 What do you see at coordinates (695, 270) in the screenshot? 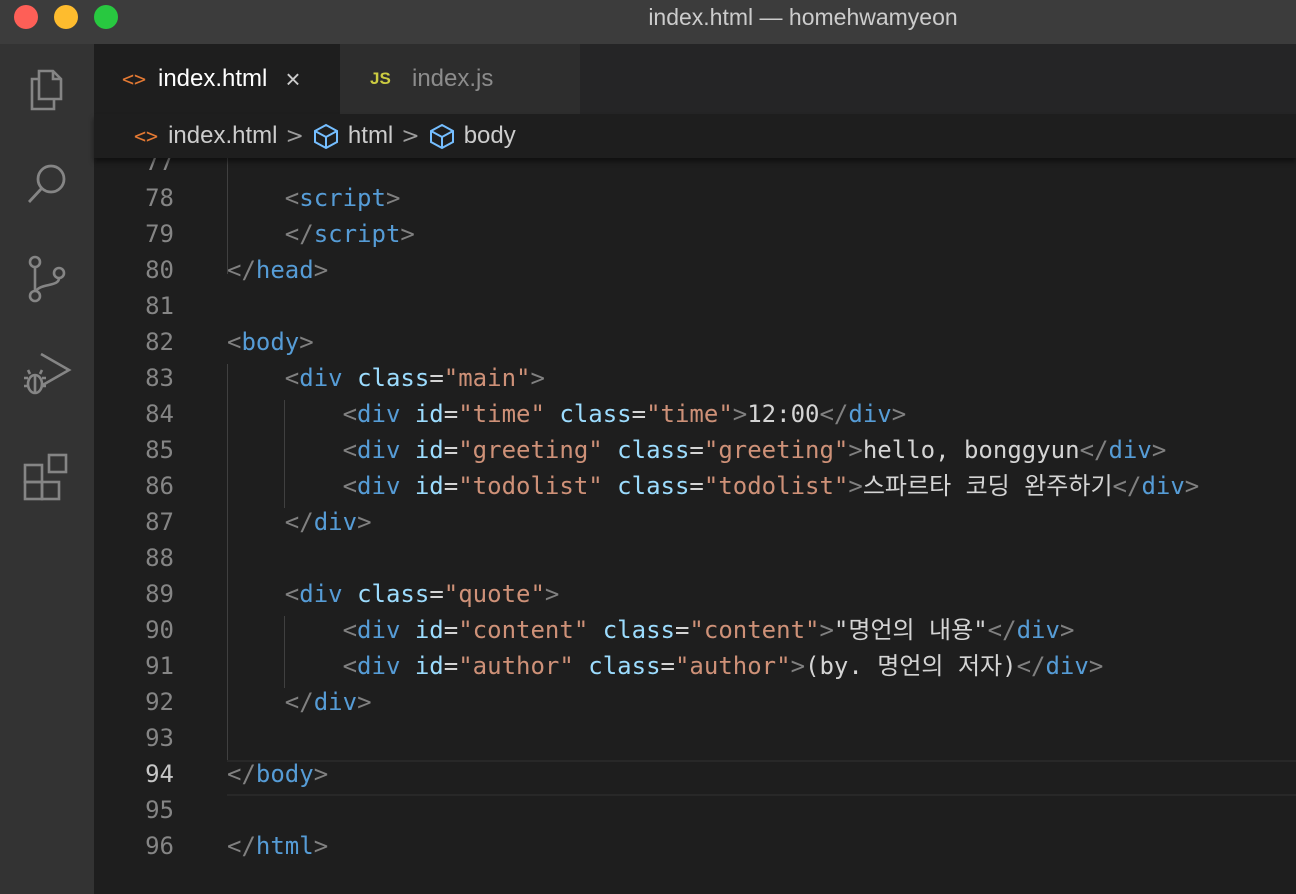
I see `code-line: 80 </head>` at bounding box center [695, 270].